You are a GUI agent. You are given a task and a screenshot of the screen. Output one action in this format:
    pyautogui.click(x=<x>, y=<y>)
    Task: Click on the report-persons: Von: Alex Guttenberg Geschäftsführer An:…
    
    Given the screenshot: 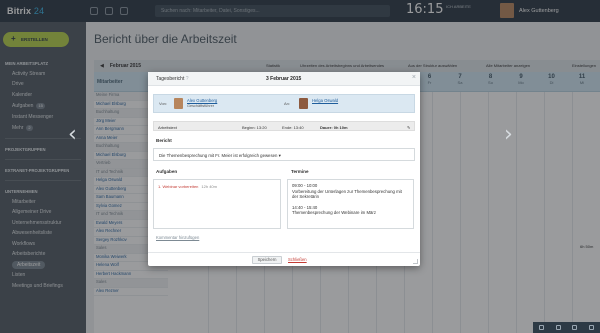 What is the action you would take?
    pyautogui.click(x=284, y=103)
    